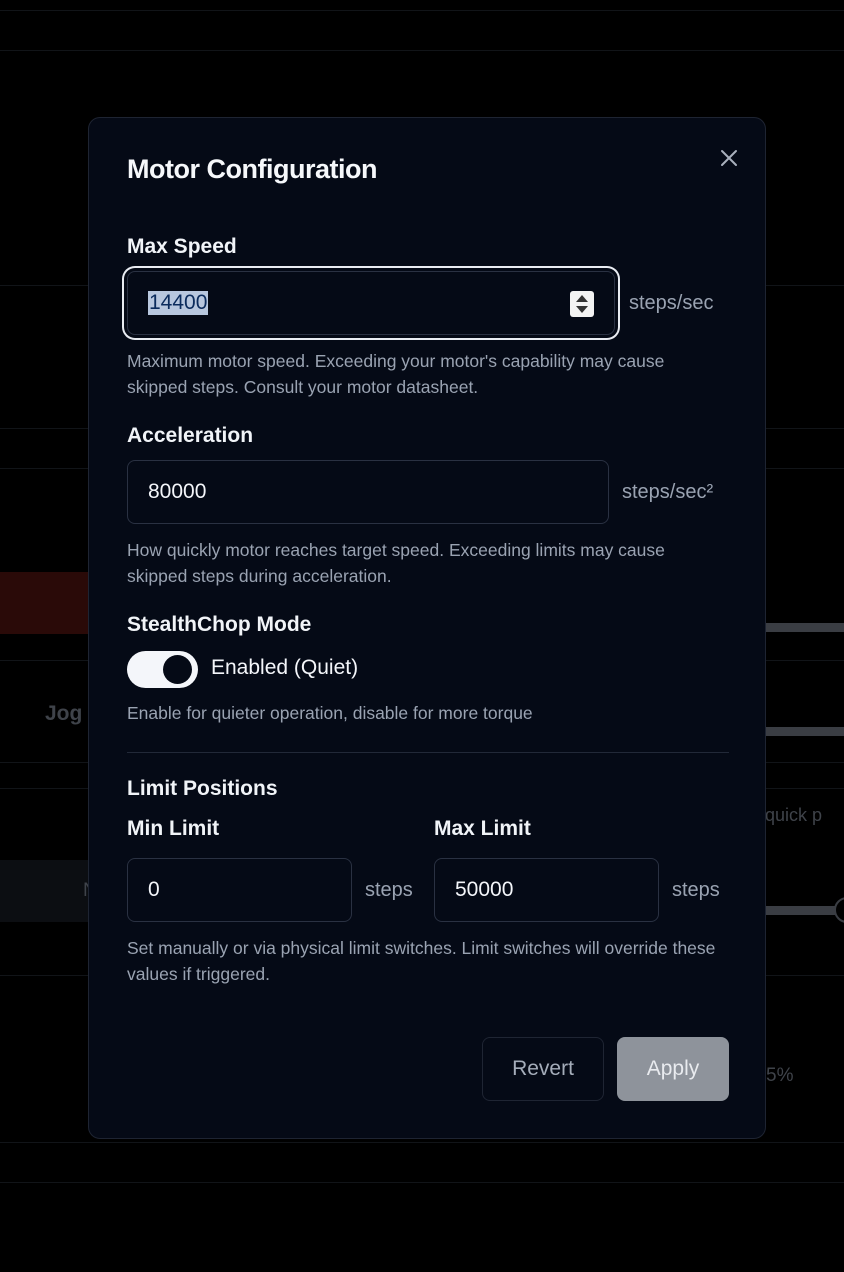  What do you see at coordinates (582, 304) in the screenshot?
I see `number-spinner` at bounding box center [582, 304].